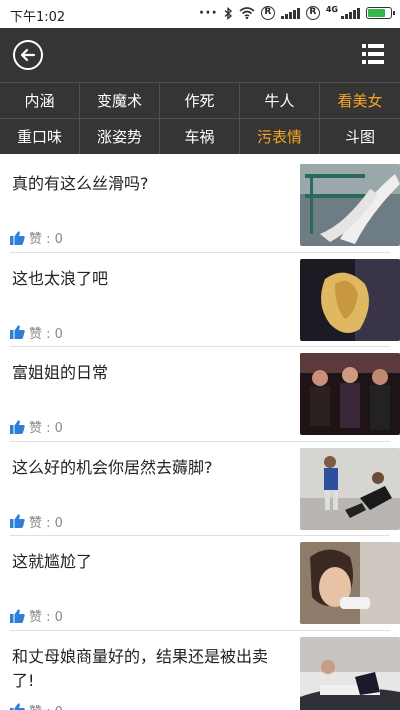 Image resolution: width=400 pixels, height=710 pixels. I want to click on list-item: 这就尴尬了赞 : 0, so click(205, 583).